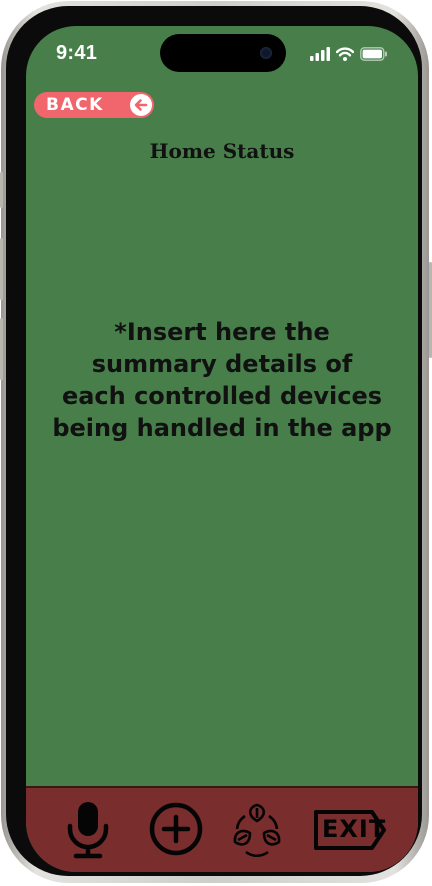 This screenshot has width=432, height=886. I want to click on eco-button, so click(257, 833).